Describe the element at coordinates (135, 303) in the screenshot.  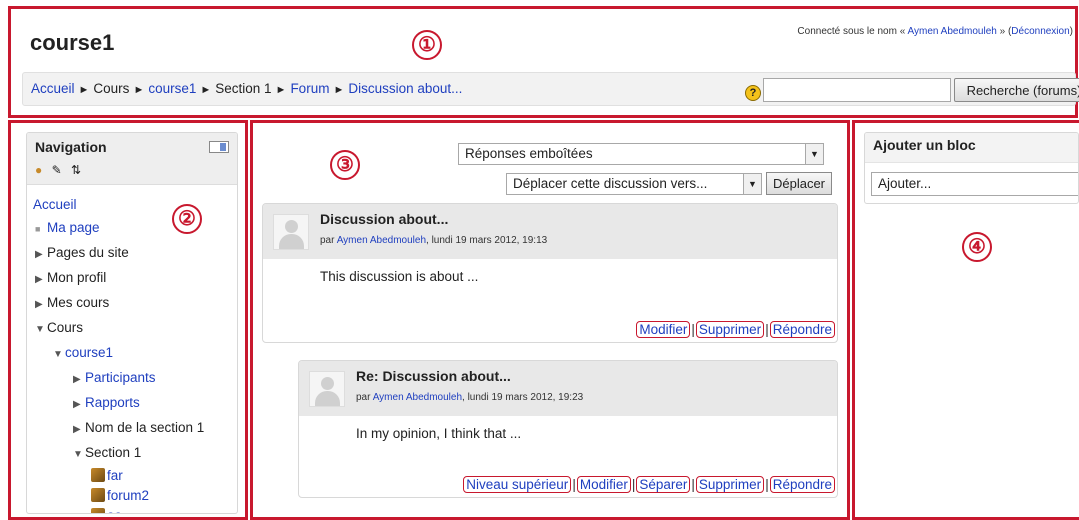
I see `nav-item-my-courses: ▶ Mes cours` at that location.